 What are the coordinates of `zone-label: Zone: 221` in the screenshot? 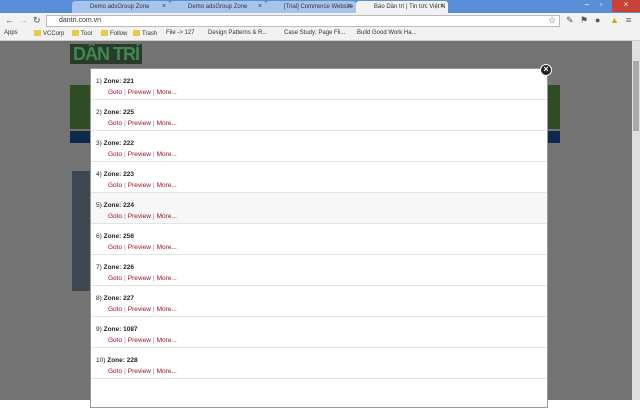 It's located at (118, 81).